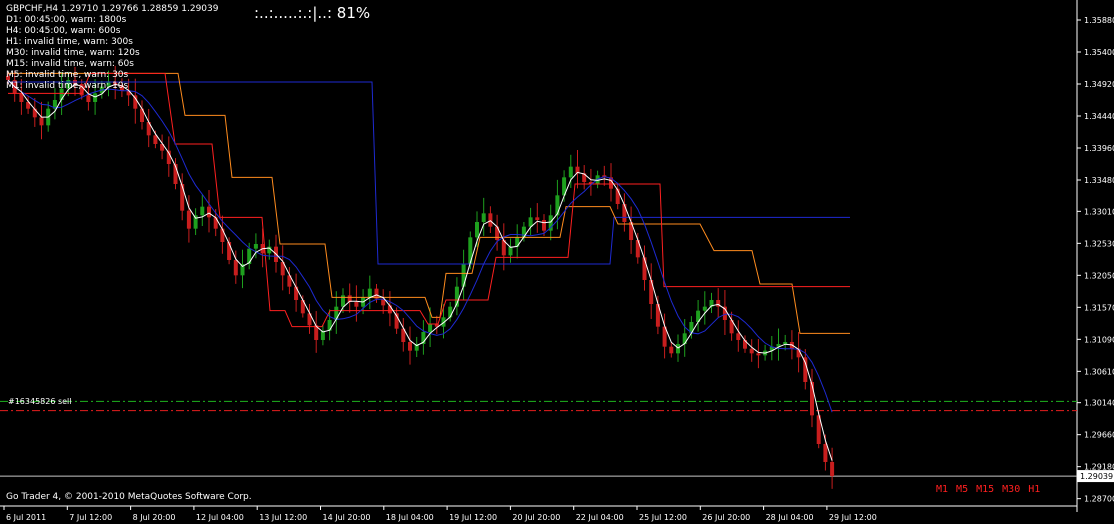 The width and height of the screenshot is (1114, 524). What do you see at coordinates (1099, 435) in the screenshot?
I see `price-tick-label: 1.29660` at bounding box center [1099, 435].